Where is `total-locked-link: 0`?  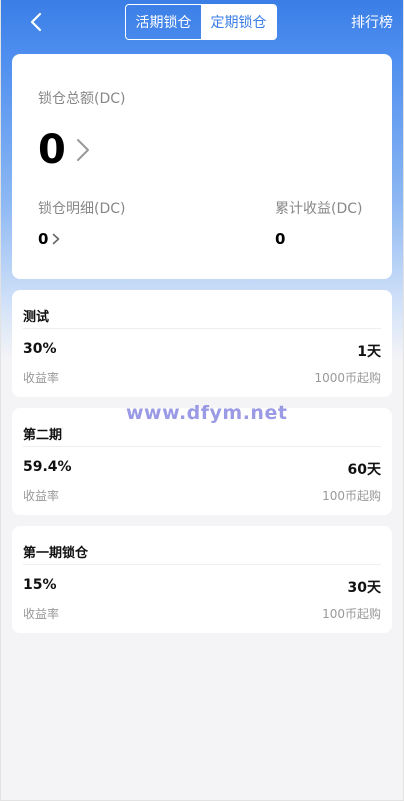
total-locked-link: 0 is located at coordinates (64, 150).